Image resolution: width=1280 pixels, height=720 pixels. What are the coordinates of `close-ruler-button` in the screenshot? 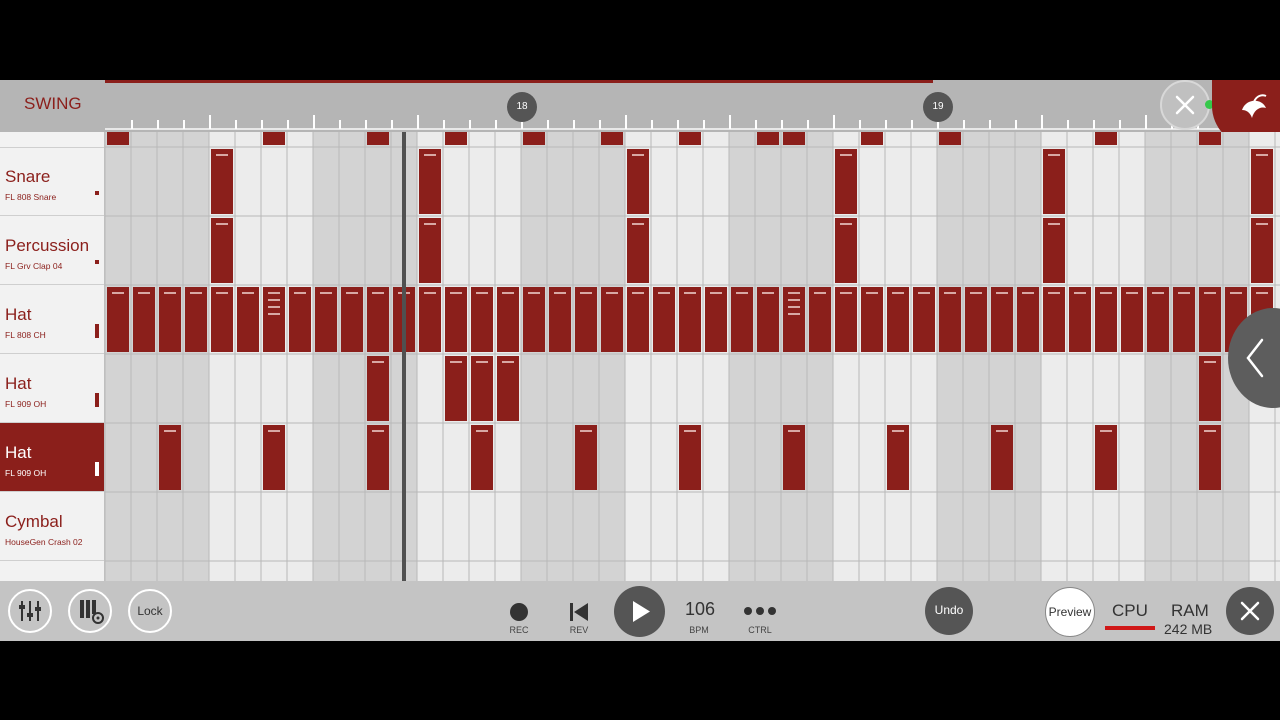 It's located at (1185, 105).